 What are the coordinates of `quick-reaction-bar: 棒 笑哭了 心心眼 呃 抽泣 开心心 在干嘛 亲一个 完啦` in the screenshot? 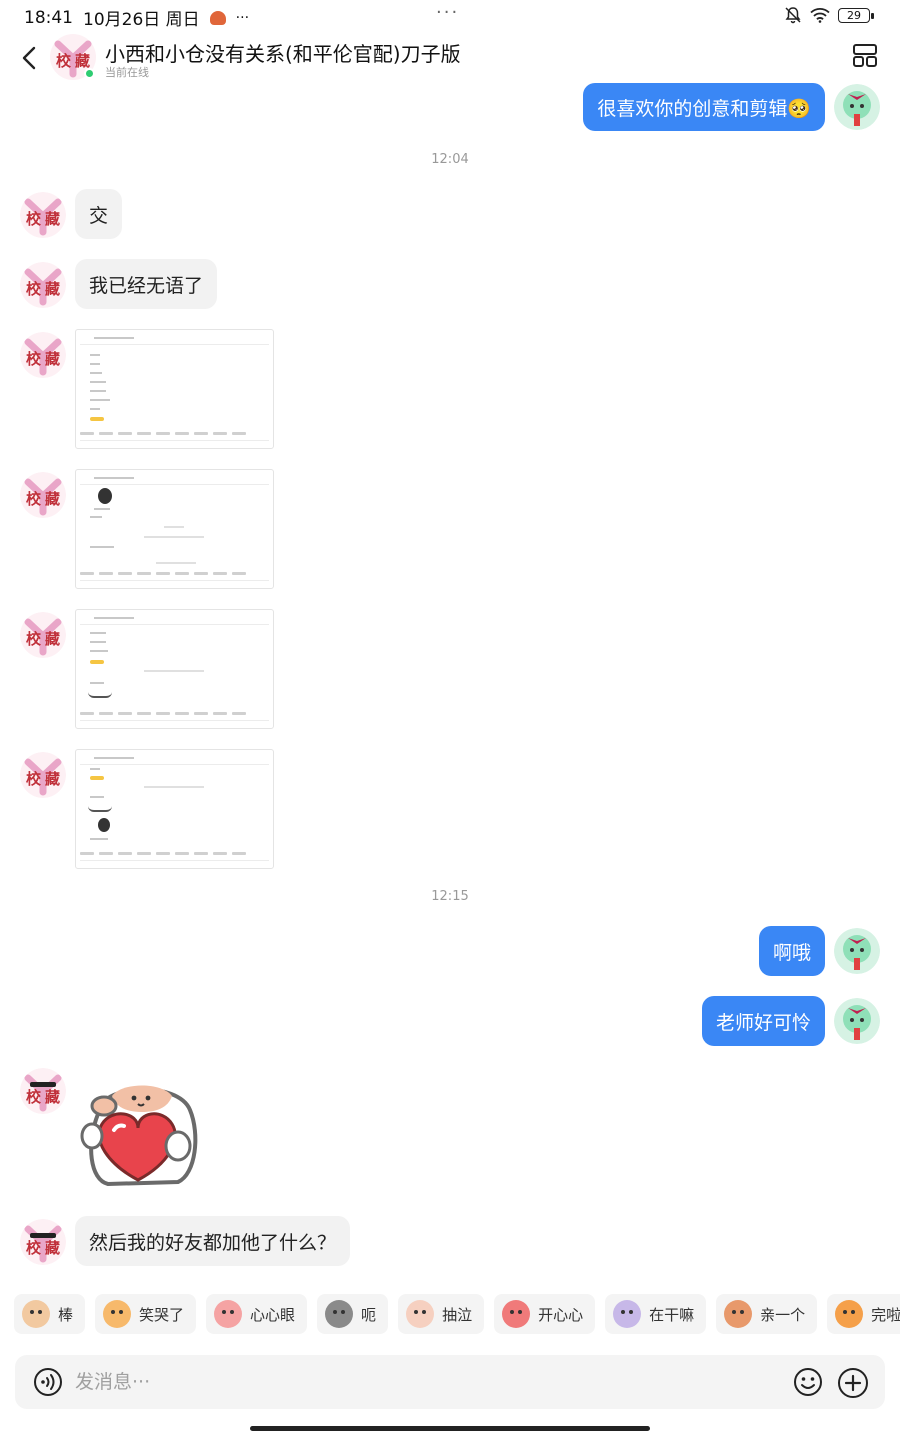 It's located at (457, 1314).